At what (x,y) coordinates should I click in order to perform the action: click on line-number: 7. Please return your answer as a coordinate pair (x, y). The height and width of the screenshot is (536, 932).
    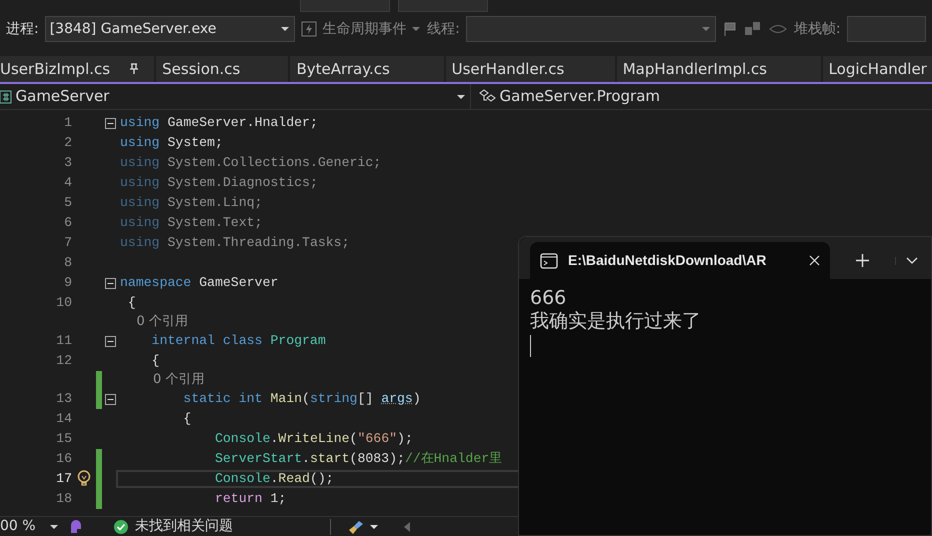
    Looking at the image, I should click on (67, 243).